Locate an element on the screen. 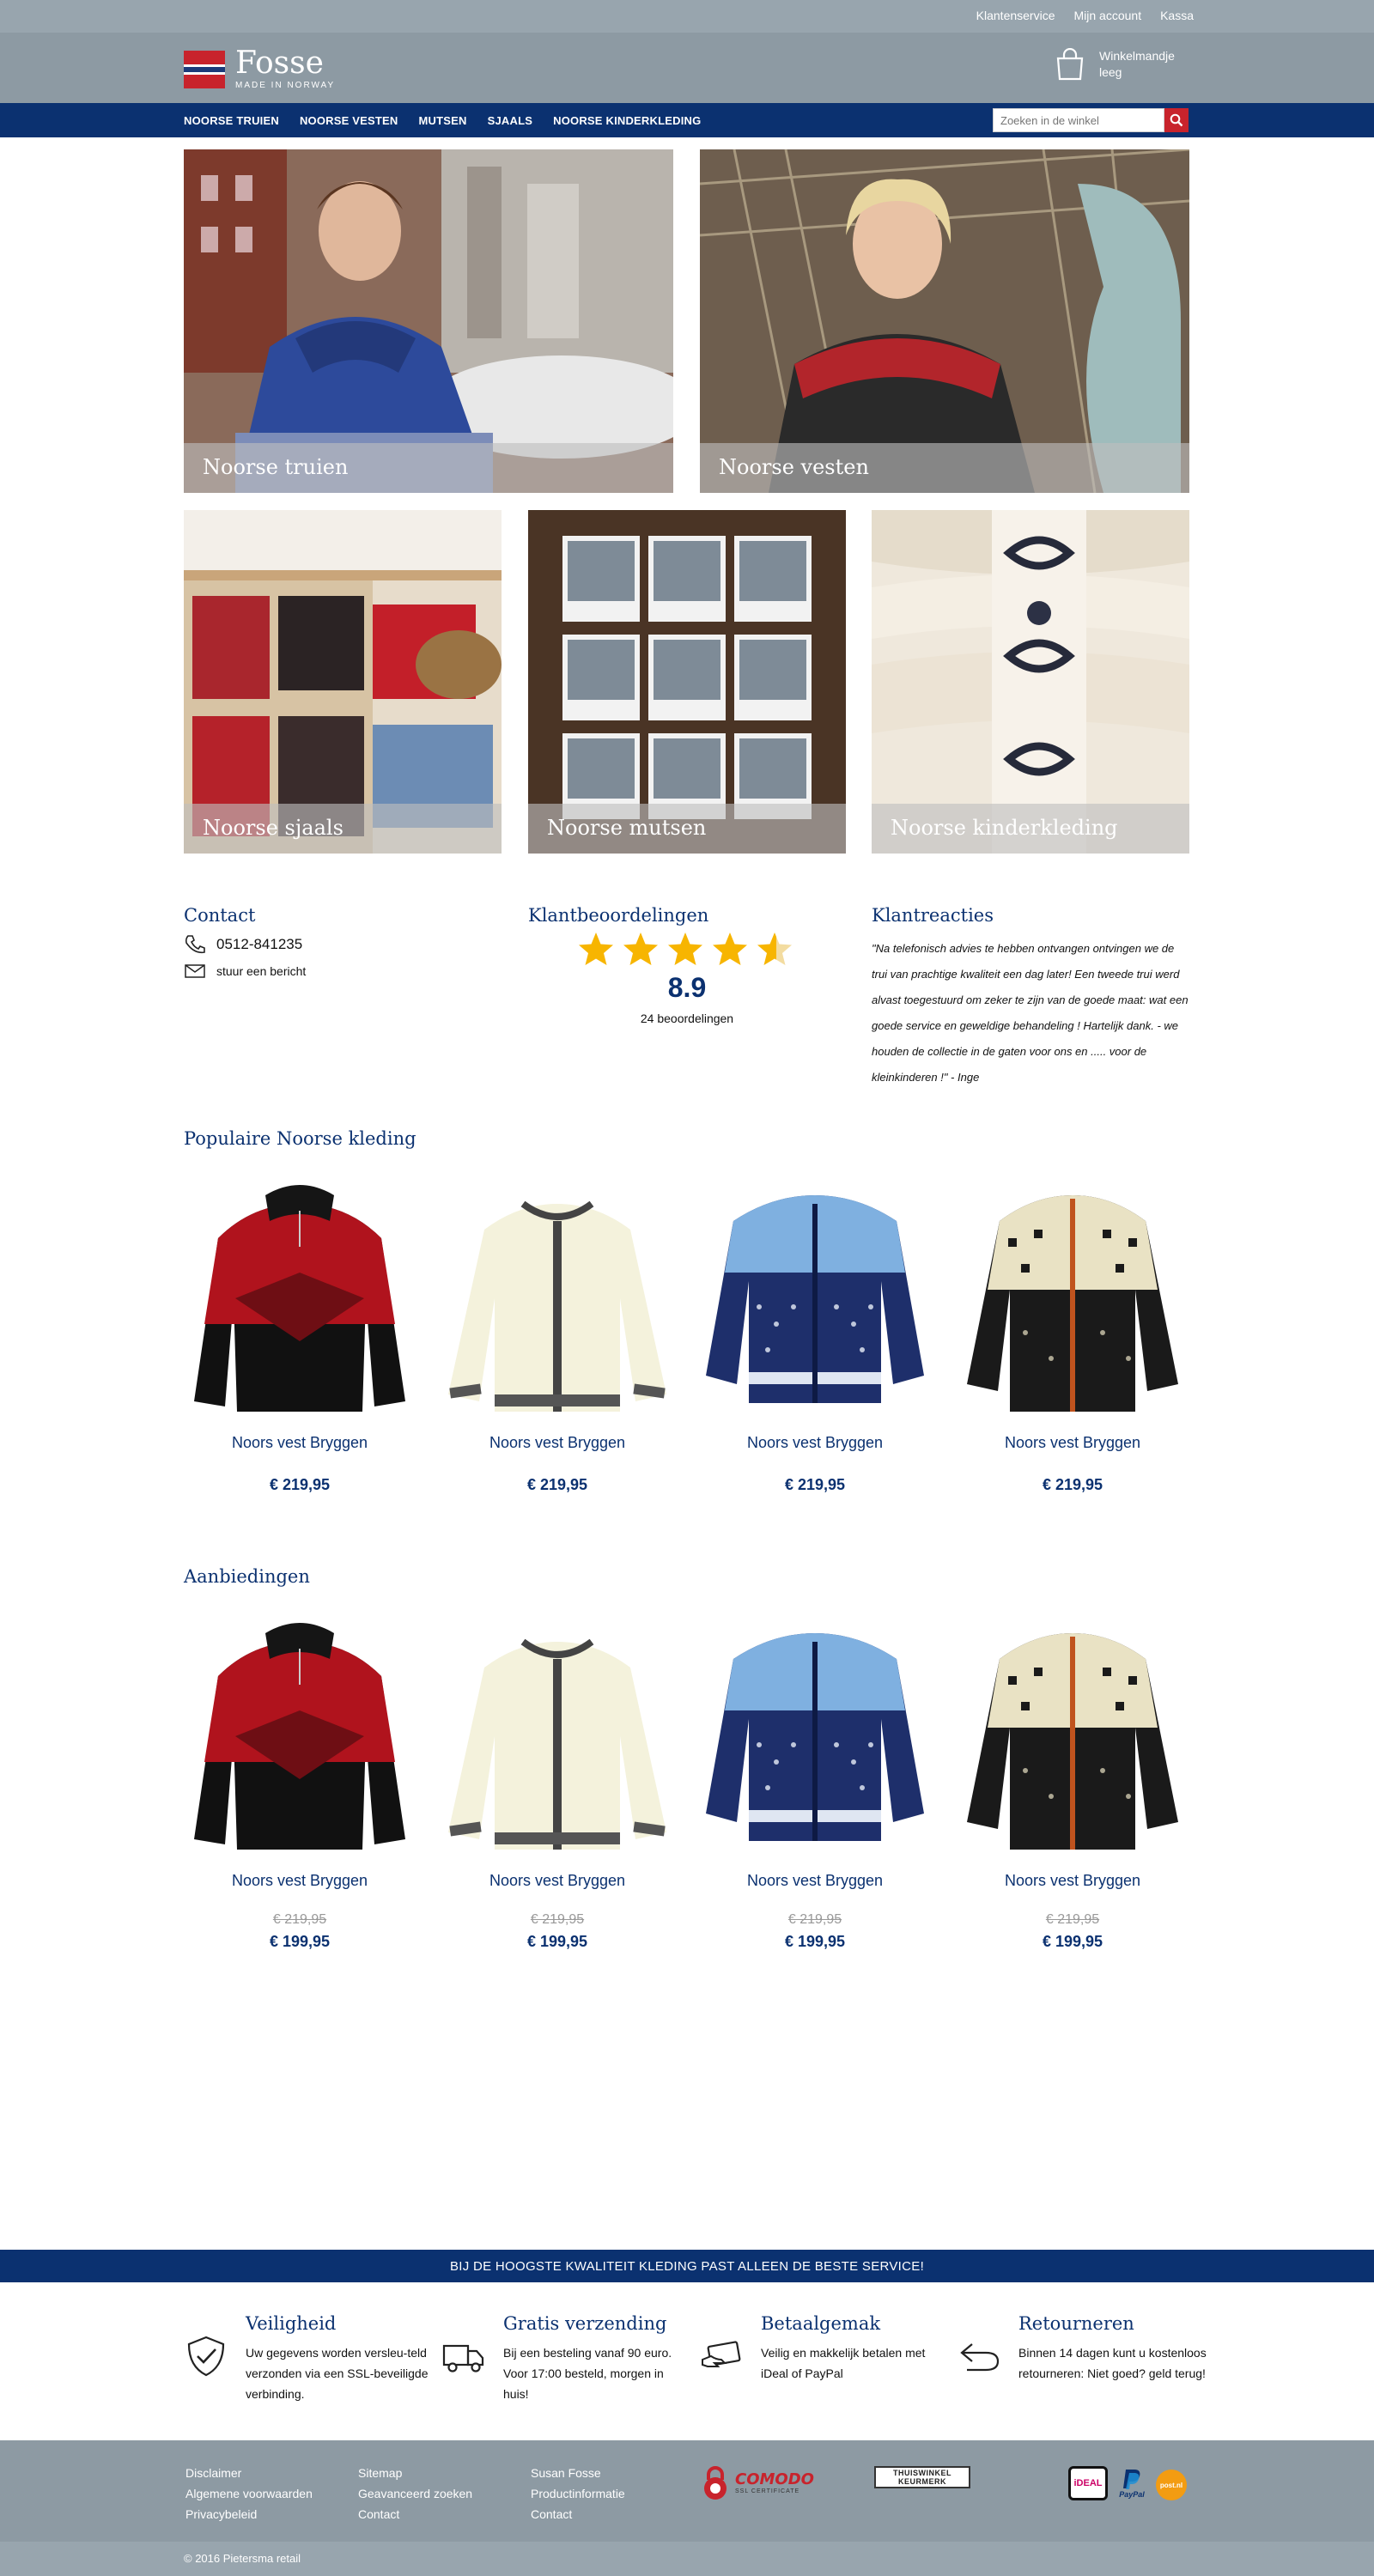 Image resolution: width=1374 pixels, height=2576 pixels. paypal-logo: PayPal is located at coordinates (1132, 2485).